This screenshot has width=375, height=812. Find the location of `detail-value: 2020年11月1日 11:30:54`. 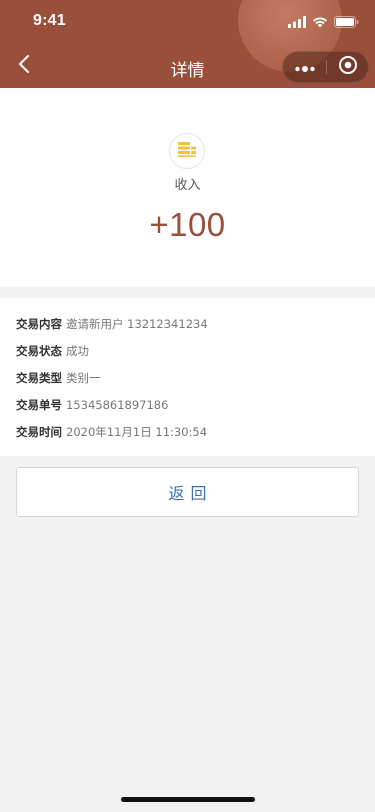

detail-value: 2020年11月1日 11:30:54 is located at coordinates (137, 432).